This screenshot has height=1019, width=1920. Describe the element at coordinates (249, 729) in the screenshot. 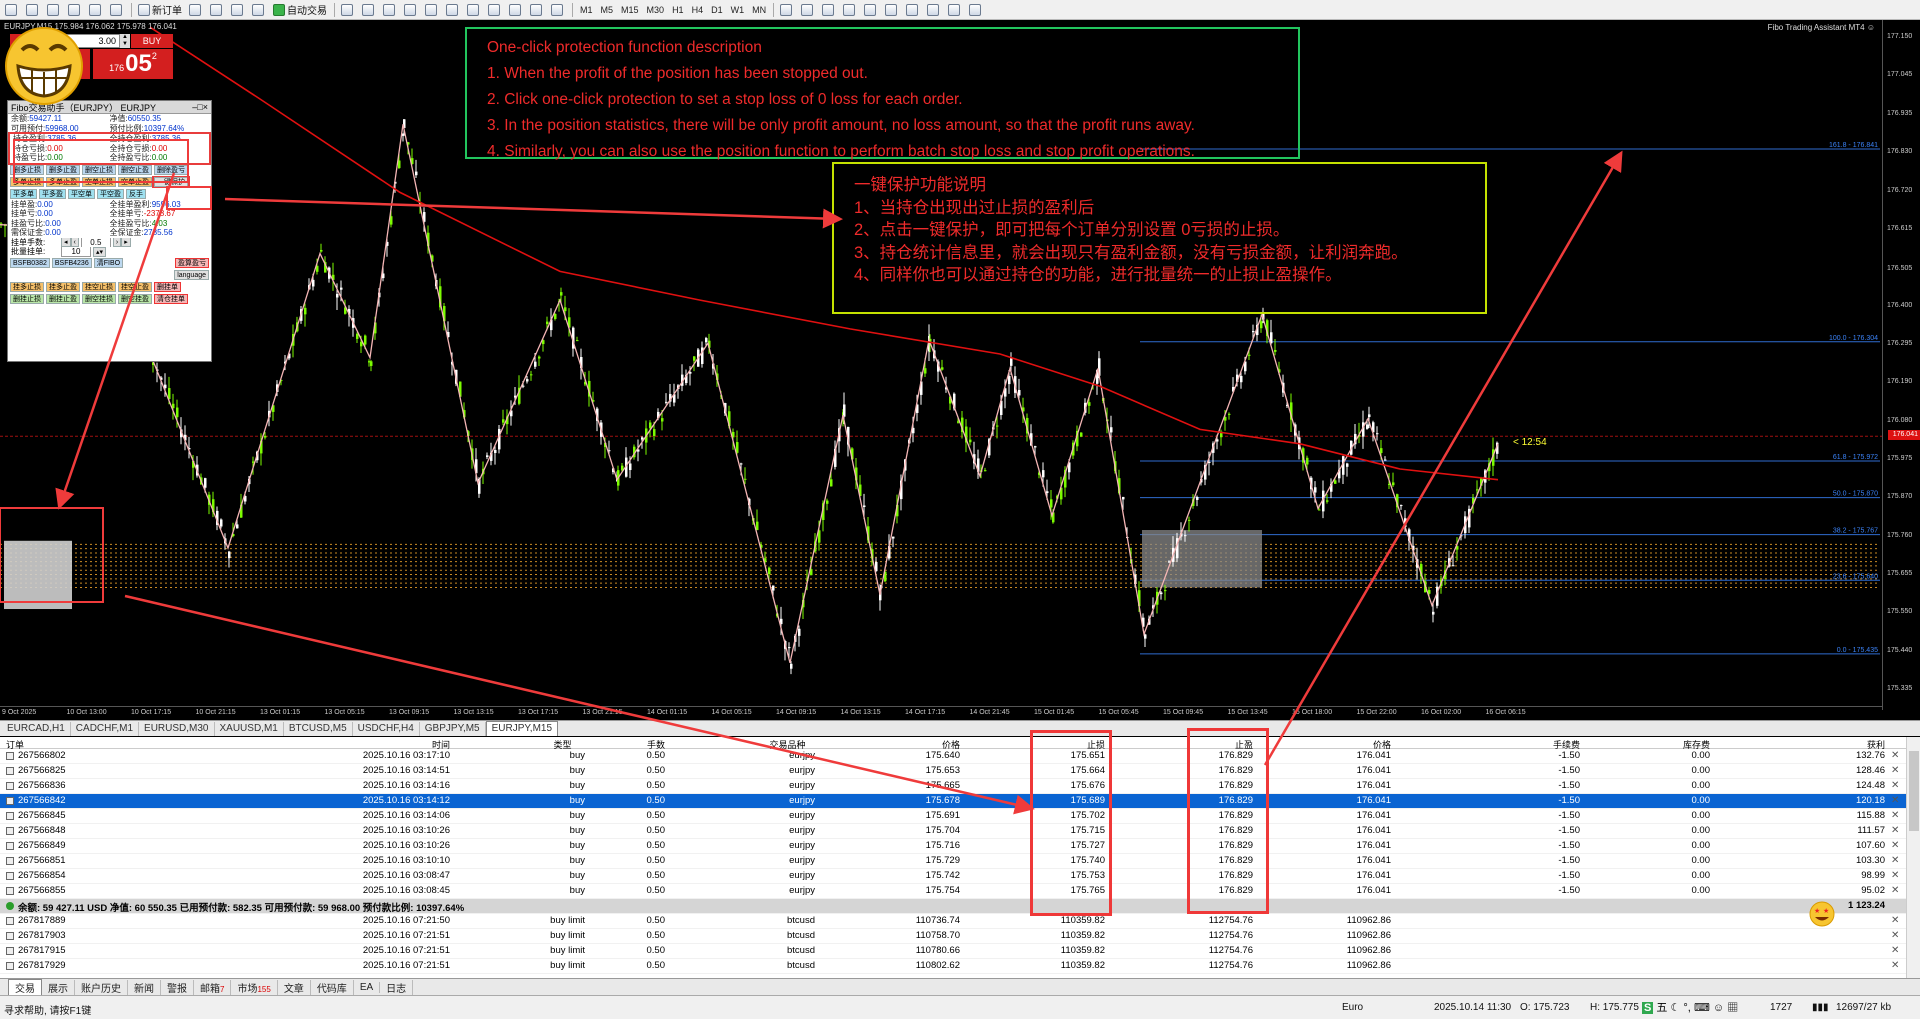

I see `chart-tab: XAUUSD,M1` at that location.